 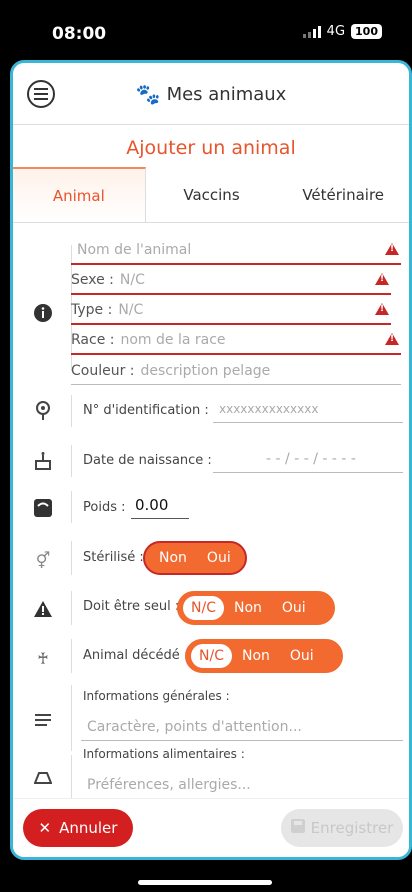 What do you see at coordinates (160, 505) in the screenshot?
I see `poids-input: 0.00` at bounding box center [160, 505].